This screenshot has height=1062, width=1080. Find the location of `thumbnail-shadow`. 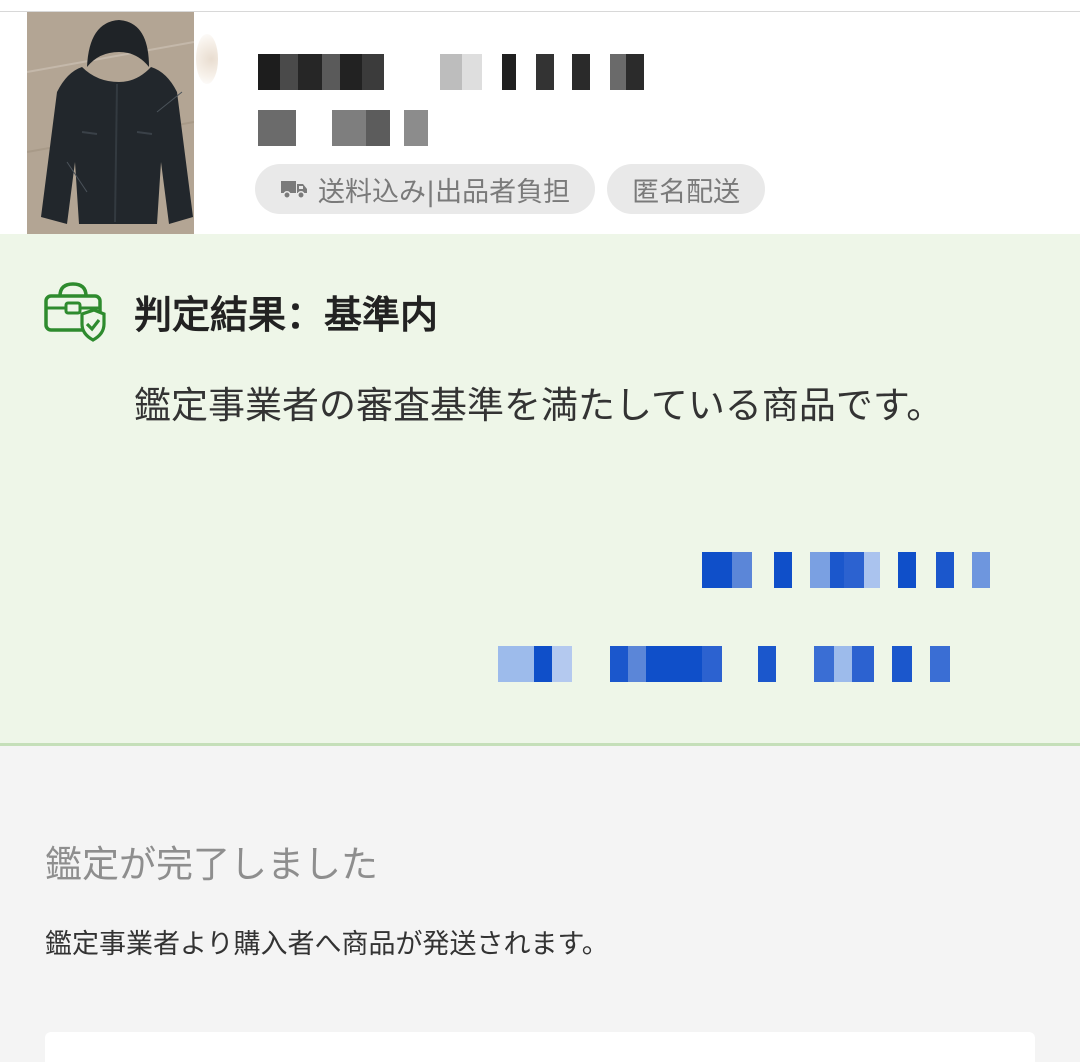

thumbnail-shadow is located at coordinates (207, 59).